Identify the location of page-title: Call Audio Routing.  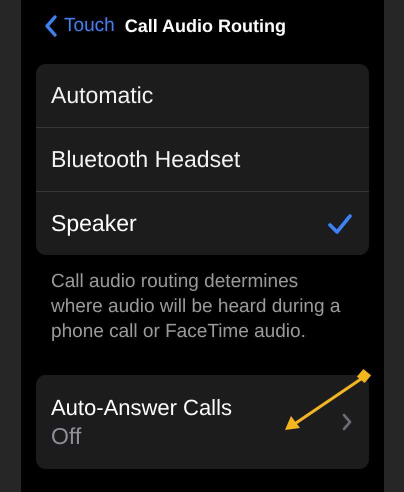
(205, 26).